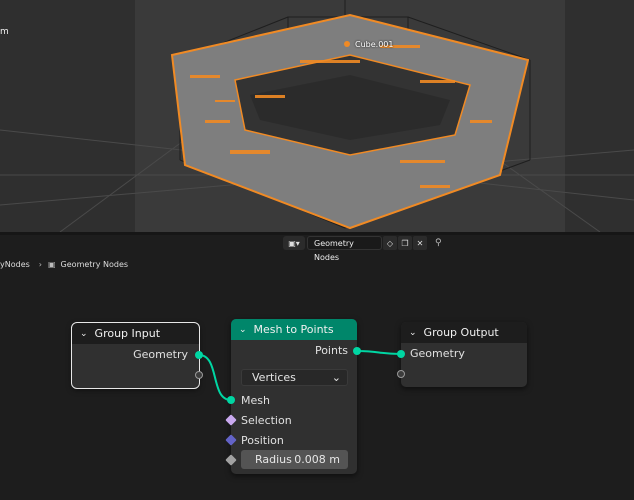  What do you see at coordinates (266, 420) in the screenshot?
I see `socket-label-selection: Selection` at bounding box center [266, 420].